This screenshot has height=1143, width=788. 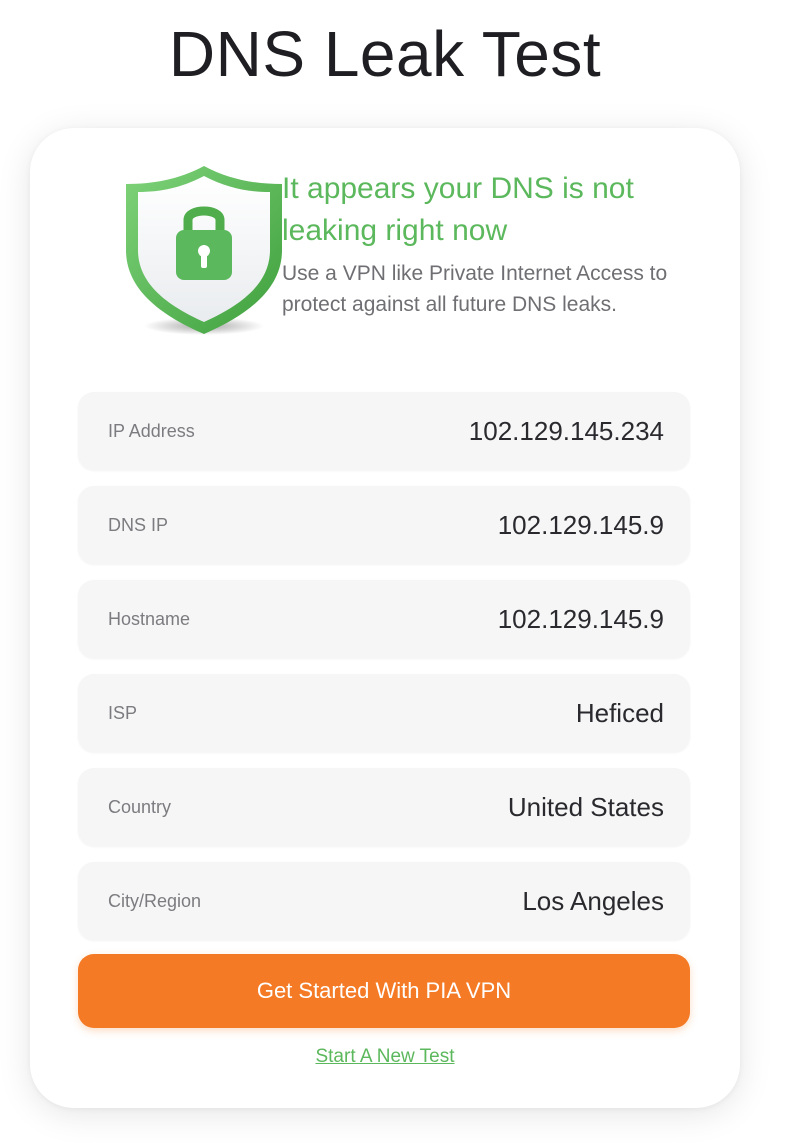 I want to click on detail-label: Country, so click(x=140, y=807).